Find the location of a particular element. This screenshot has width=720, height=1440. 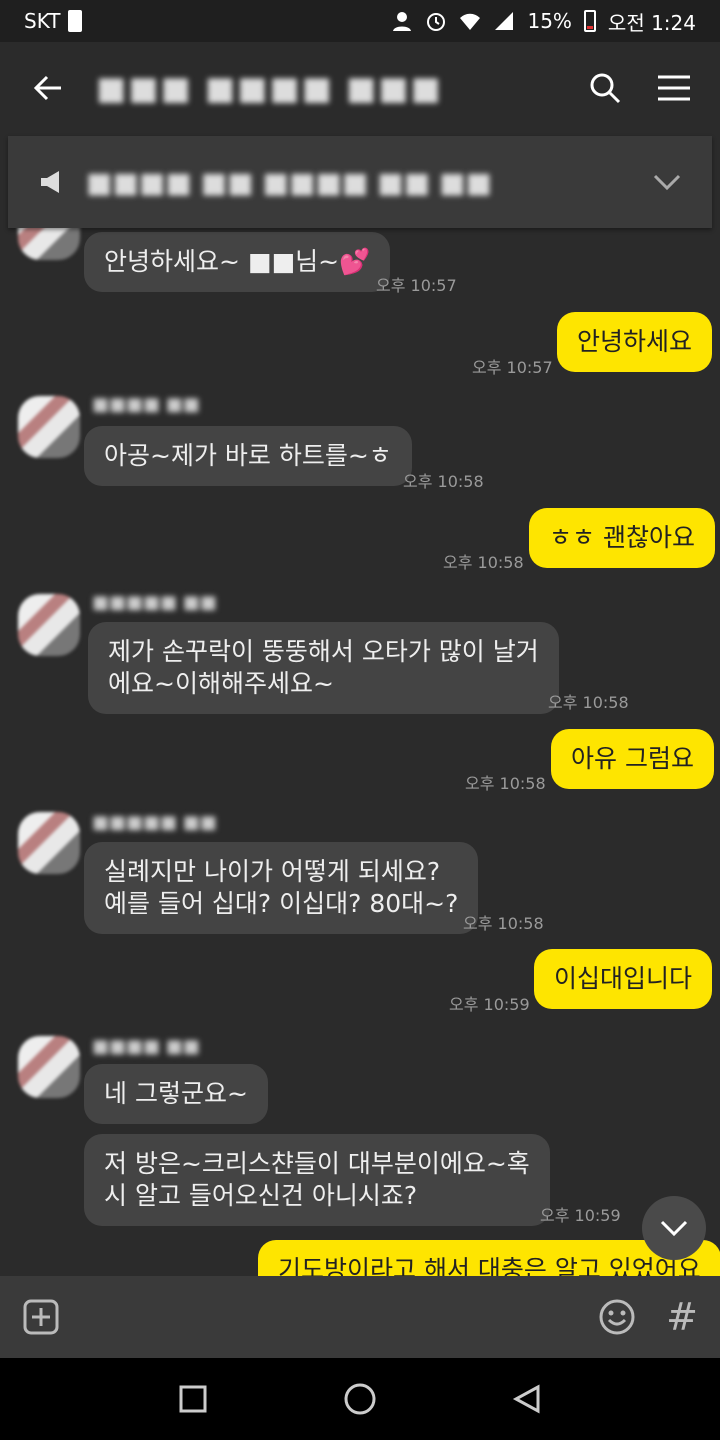

back-button is located at coordinates (48, 88).